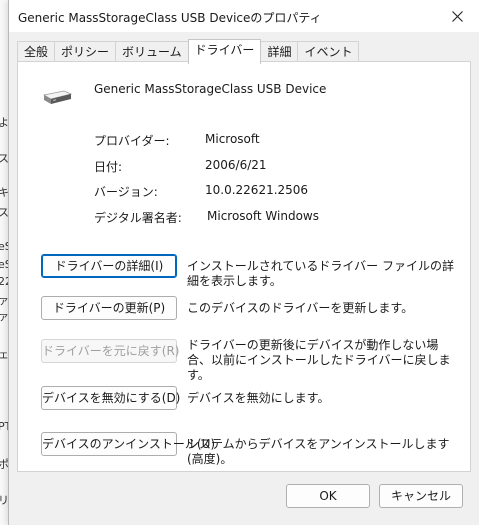 The width and height of the screenshot is (479, 525). What do you see at coordinates (224, 51) in the screenshot?
I see `tab-driver: ドライバー` at bounding box center [224, 51].